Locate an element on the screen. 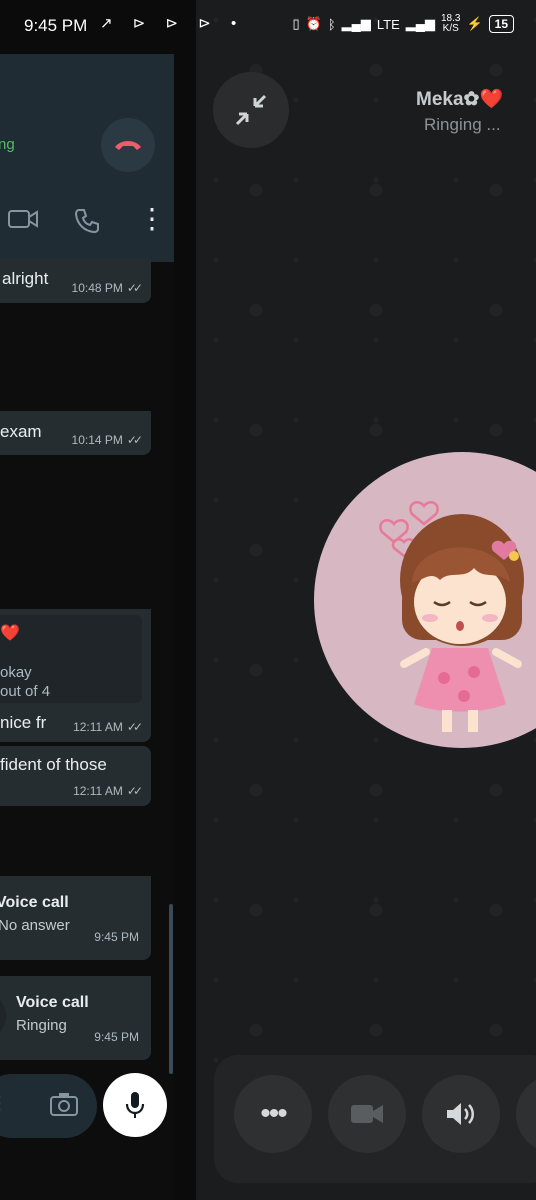 This screenshot has height=1200, width=536. message-meta: 10:48 PM ✓✓ is located at coordinates (107, 288).